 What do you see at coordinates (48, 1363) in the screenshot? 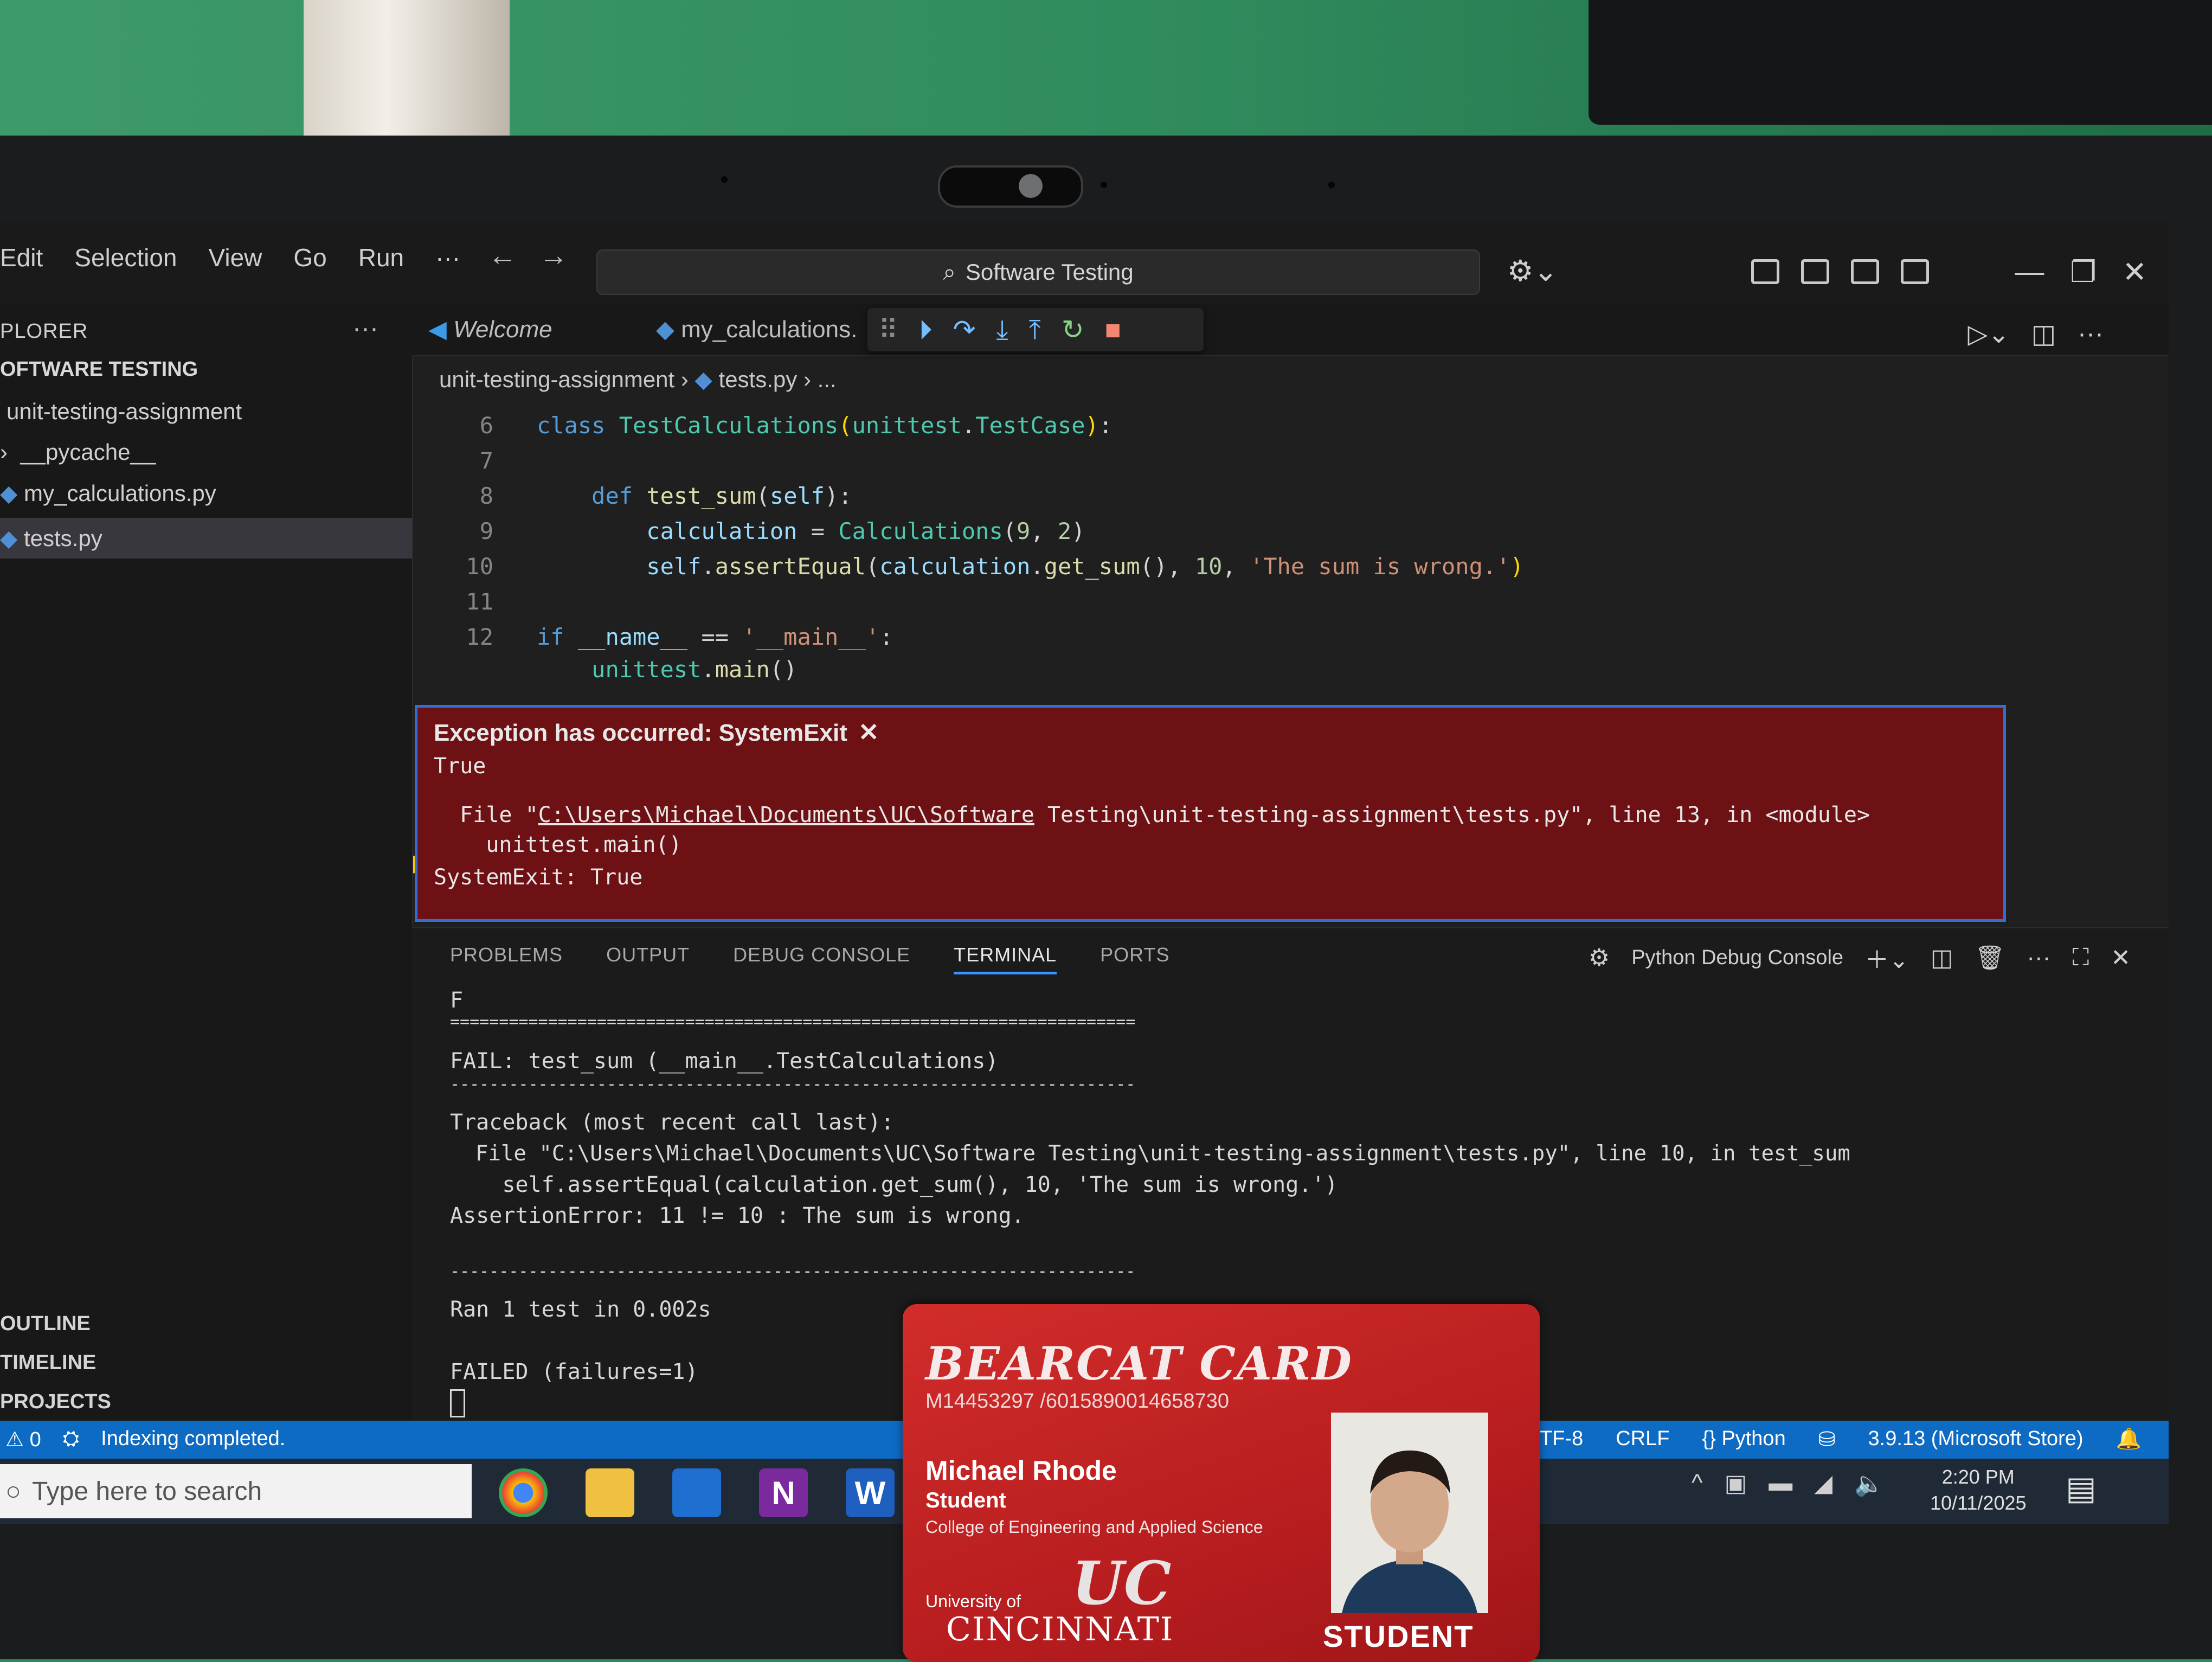
I see `section-timeline: TIMELINE` at bounding box center [48, 1363].